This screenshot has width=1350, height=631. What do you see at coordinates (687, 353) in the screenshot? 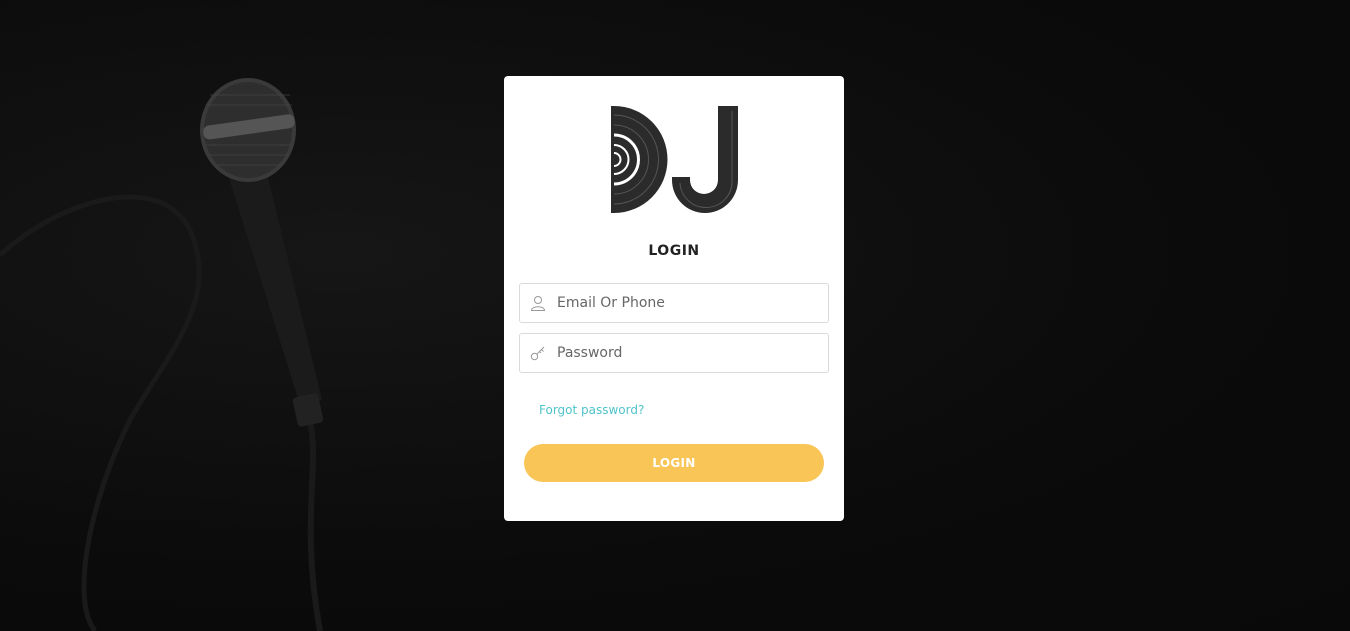
I see `password-input` at bounding box center [687, 353].